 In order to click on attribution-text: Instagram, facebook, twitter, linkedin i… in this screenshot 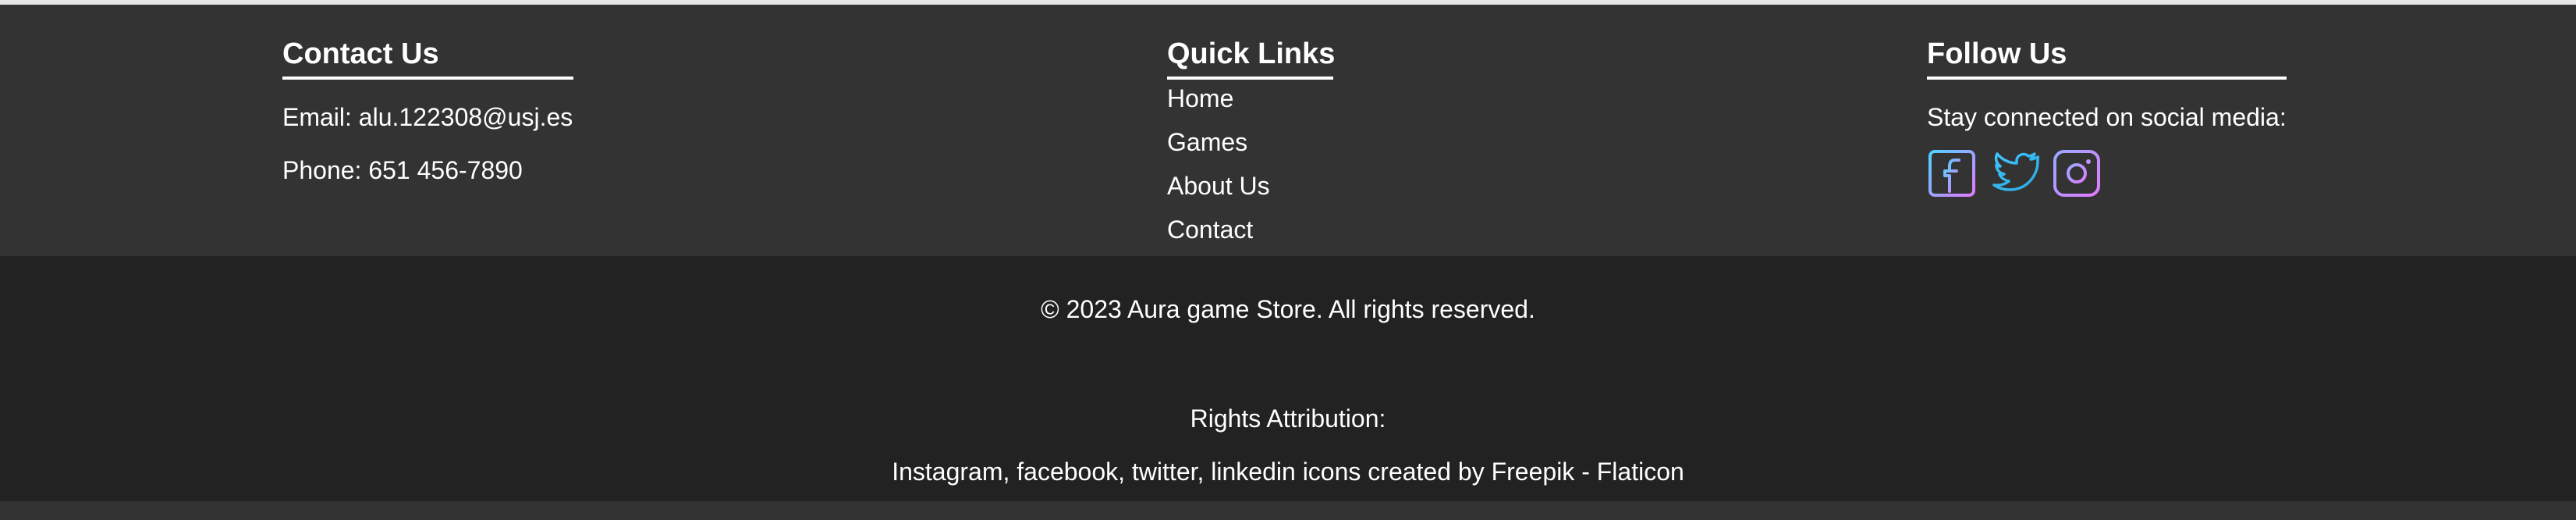, I will do `click(1288, 472)`.